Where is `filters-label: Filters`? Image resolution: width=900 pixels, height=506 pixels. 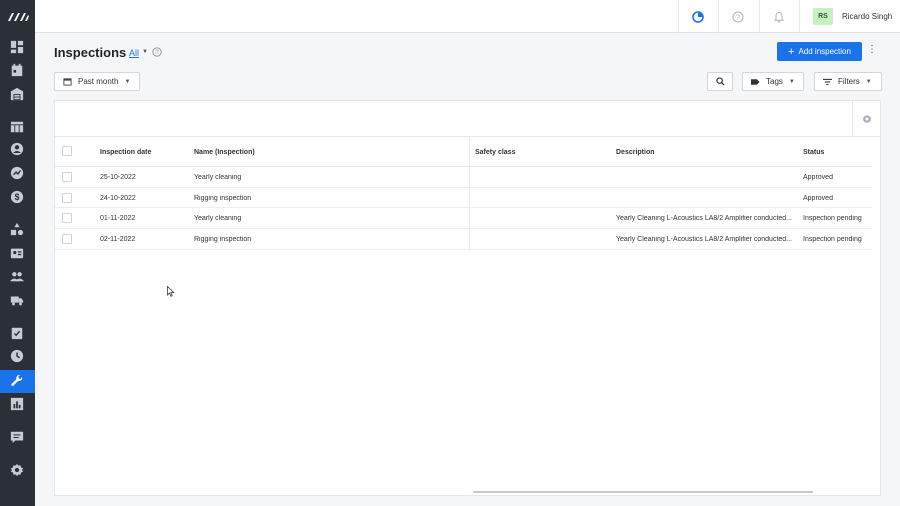
filters-label: Filters is located at coordinates (849, 81).